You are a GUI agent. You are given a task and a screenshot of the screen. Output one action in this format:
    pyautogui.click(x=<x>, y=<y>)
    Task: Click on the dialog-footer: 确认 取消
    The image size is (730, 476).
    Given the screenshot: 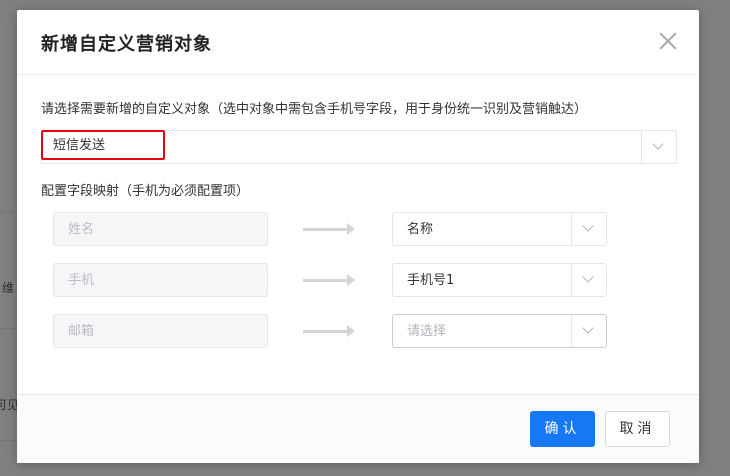 What is the action you would take?
    pyautogui.click(x=358, y=428)
    